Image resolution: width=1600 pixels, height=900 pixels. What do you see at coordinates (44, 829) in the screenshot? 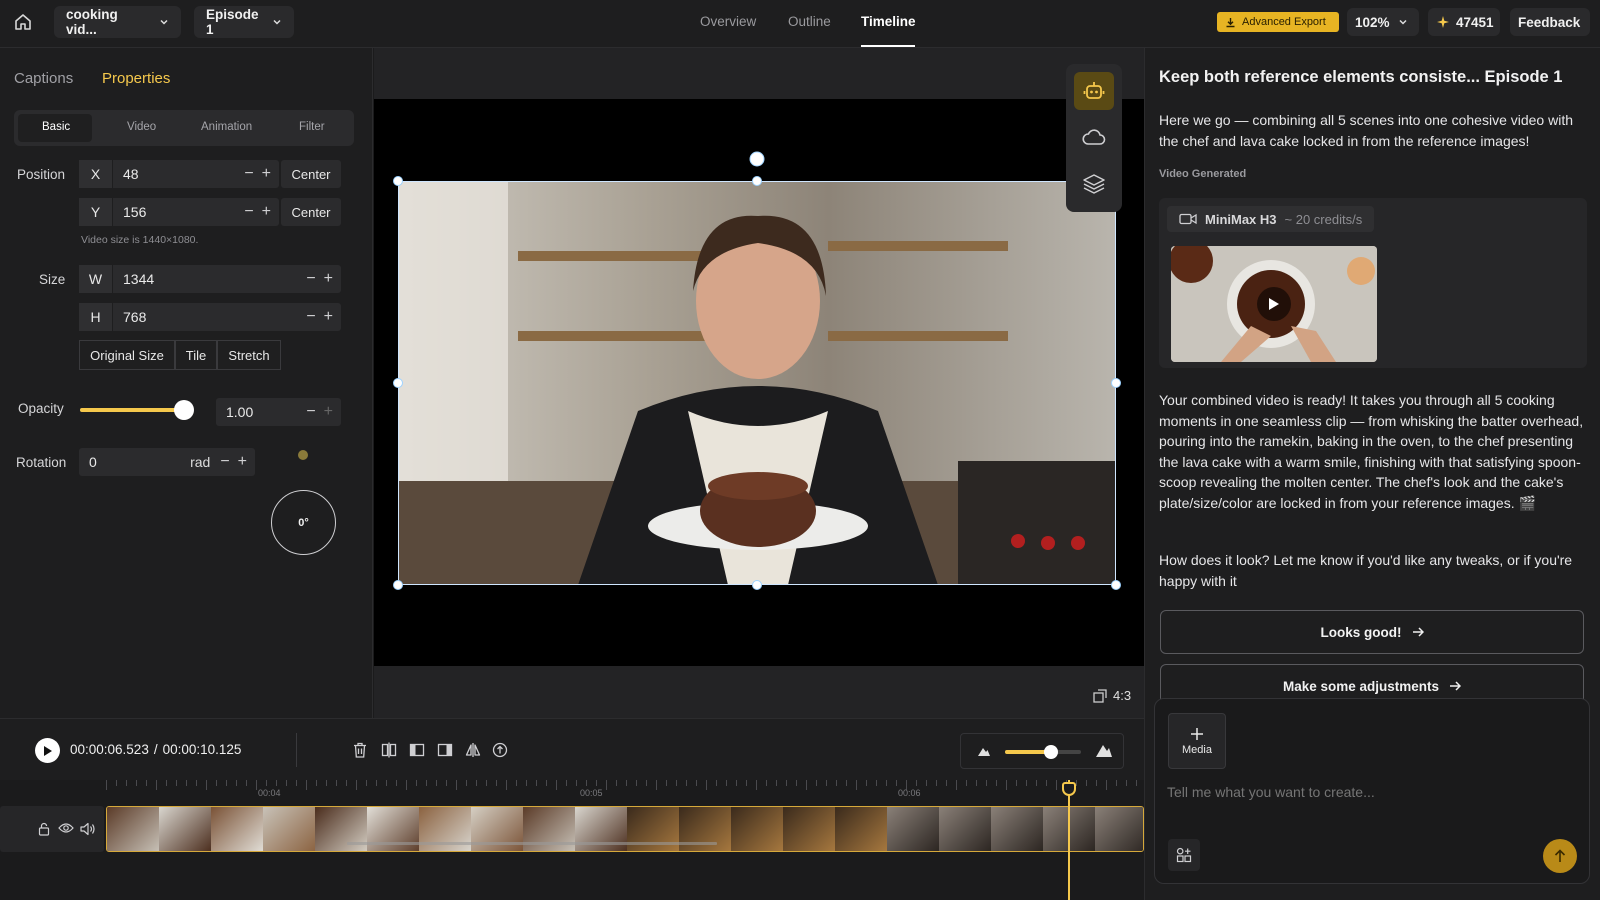
I see `lock-icon` at bounding box center [44, 829].